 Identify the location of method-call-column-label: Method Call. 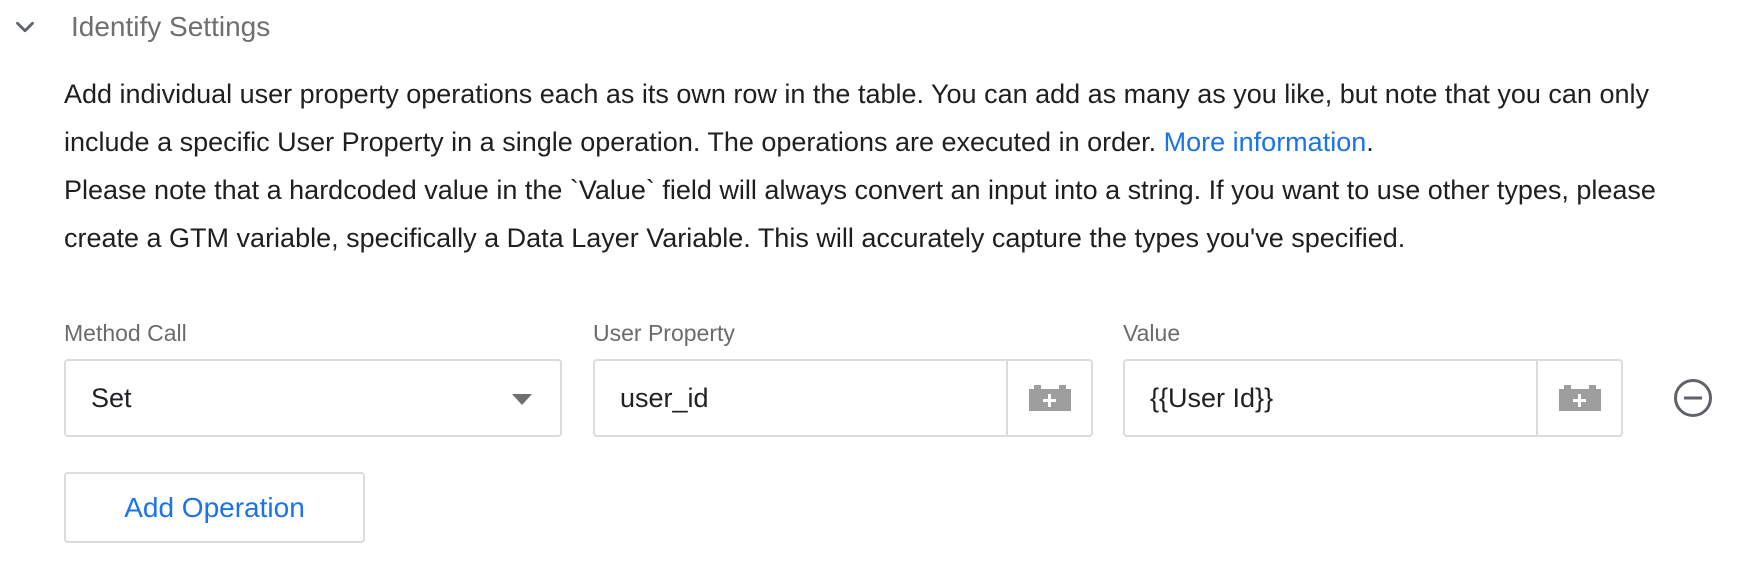
(125, 333).